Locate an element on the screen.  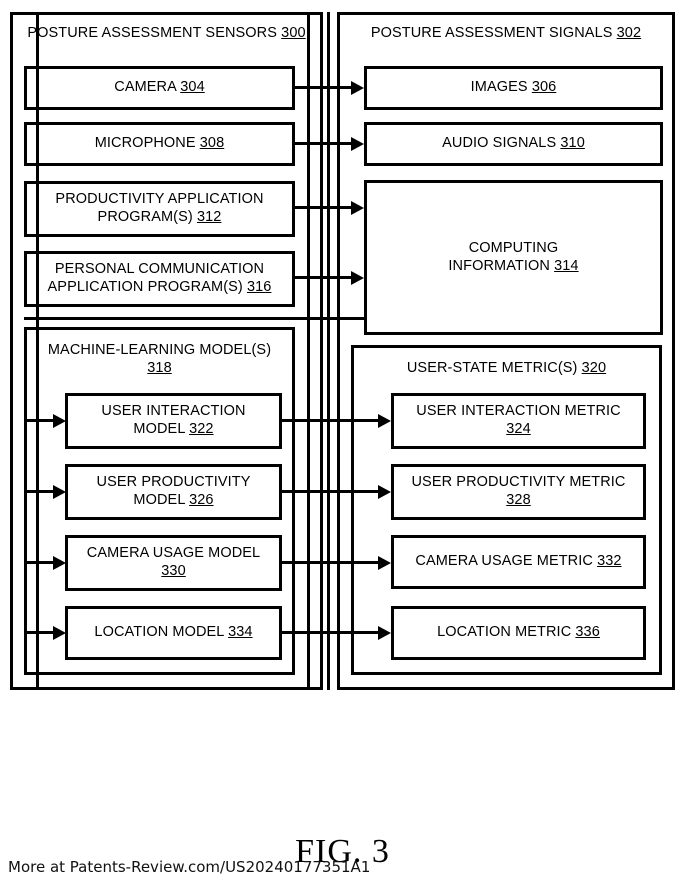
box-location-model: LOCATION MODEL 334 is located at coordinates (173, 633).